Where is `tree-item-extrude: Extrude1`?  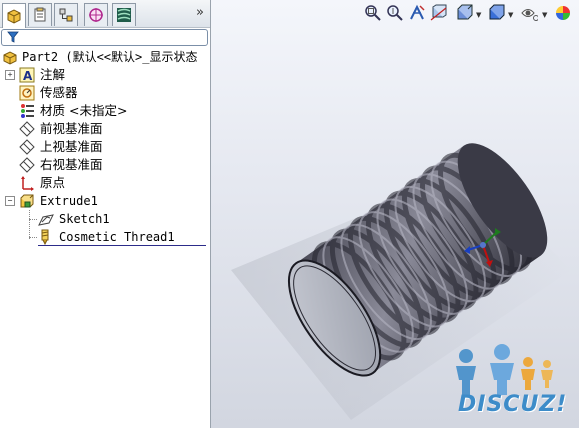 tree-item-extrude: Extrude1 is located at coordinates (109, 201).